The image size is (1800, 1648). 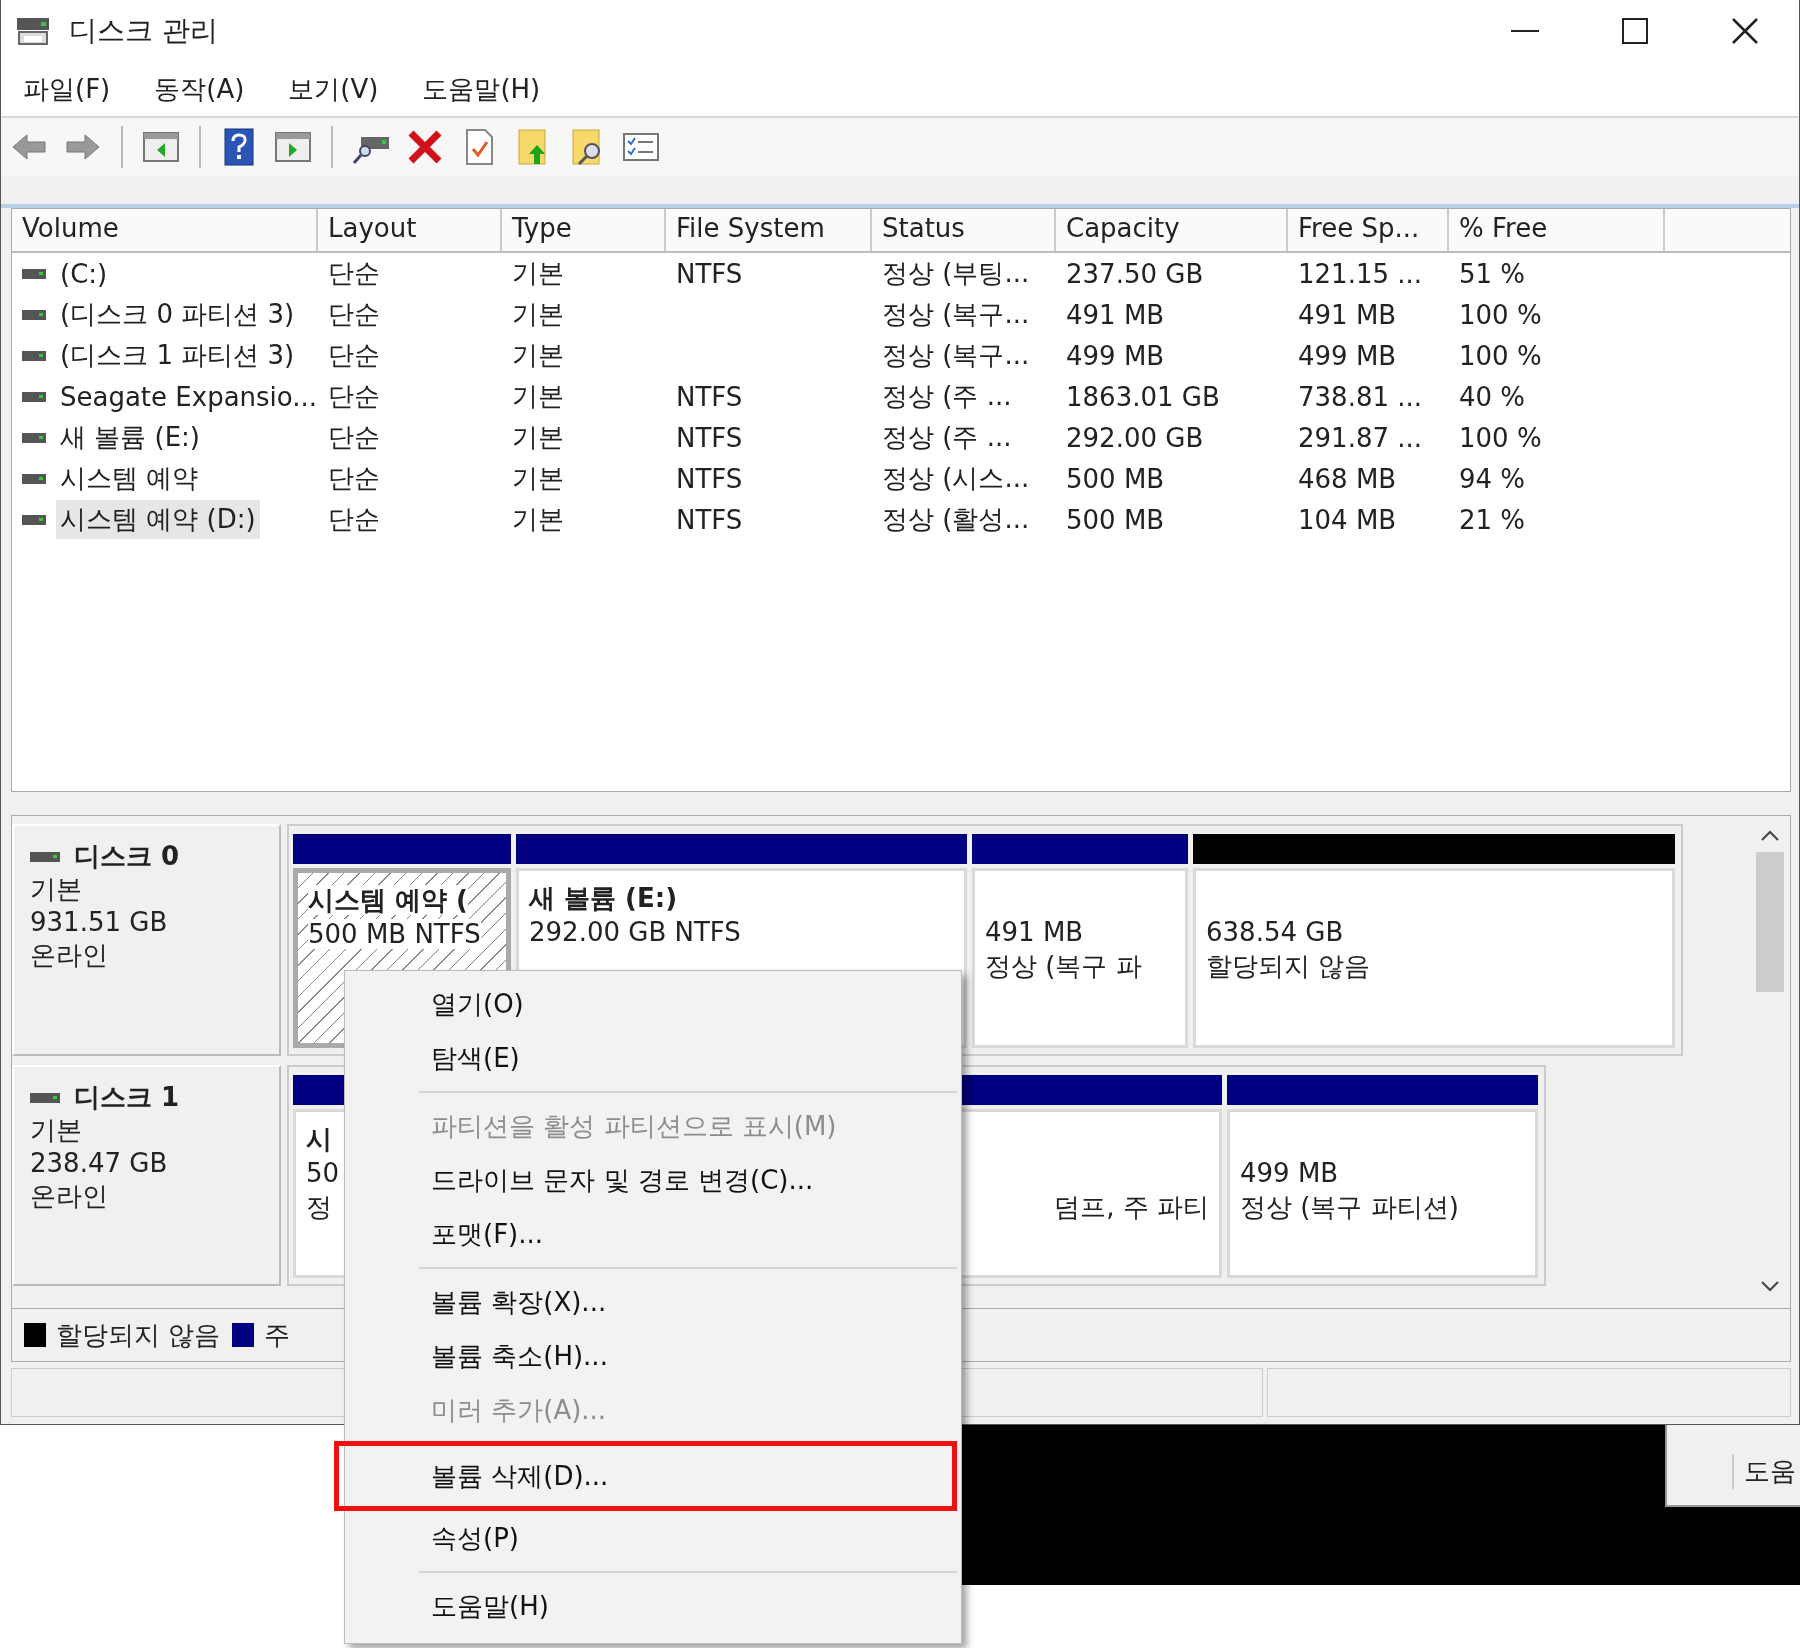 What do you see at coordinates (177, 314) in the screenshot?
I see `table-cell: (디스크 0 파티션 3)` at bounding box center [177, 314].